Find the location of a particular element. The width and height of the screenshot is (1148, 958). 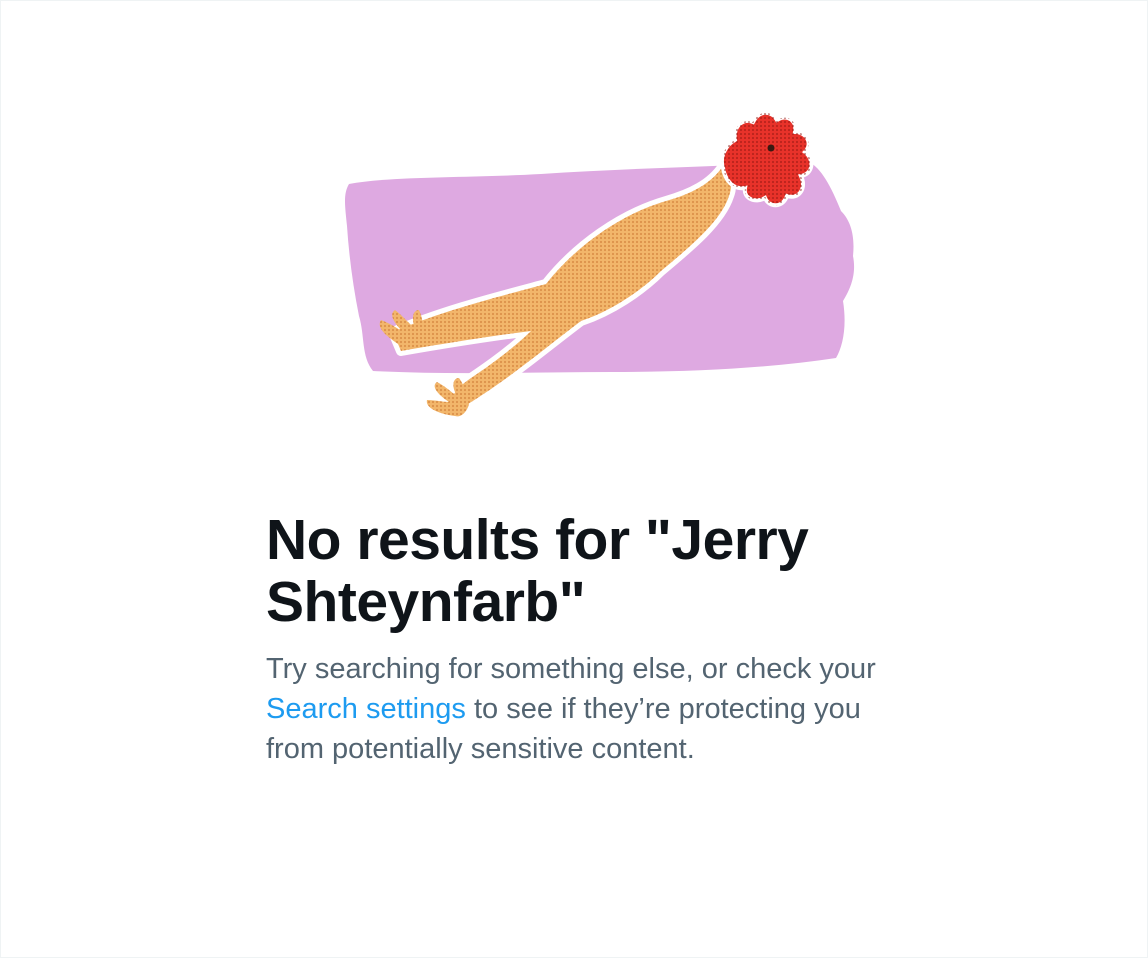

rubber-chicken-illustration is located at coordinates (600, 264).